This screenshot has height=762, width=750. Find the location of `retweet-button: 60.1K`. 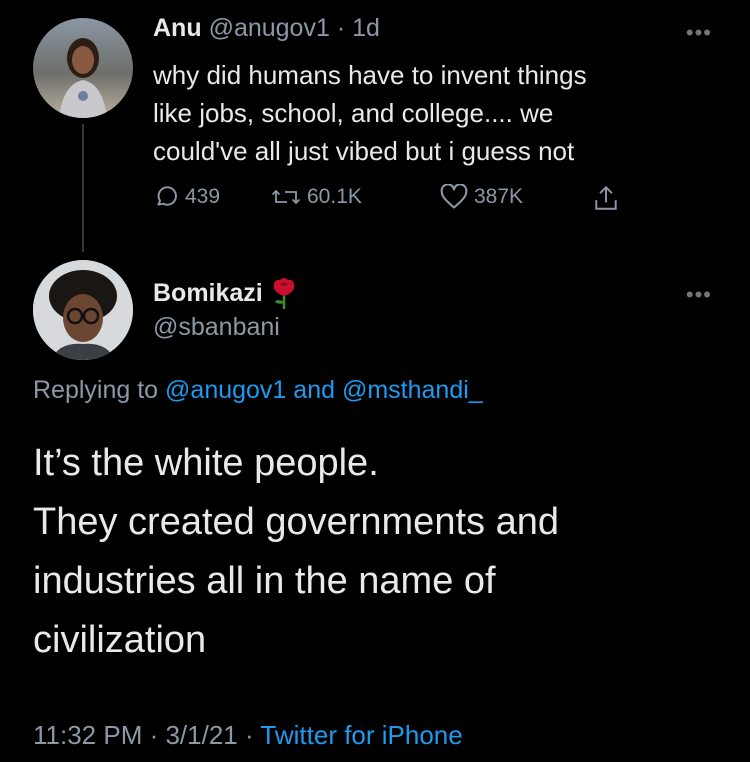

retweet-button: 60.1K is located at coordinates (316, 197).